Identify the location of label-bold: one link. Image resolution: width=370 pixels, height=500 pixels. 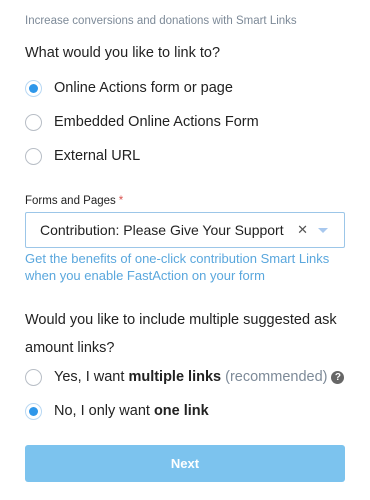
(181, 411).